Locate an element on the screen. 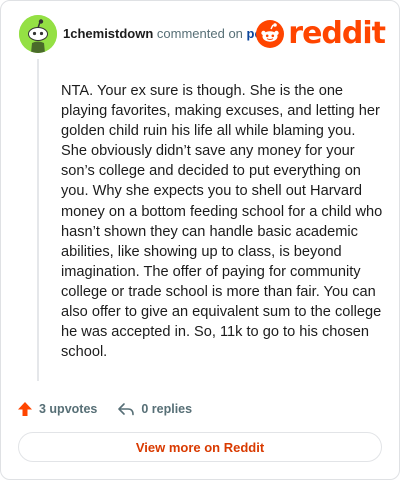 Image resolution: width=400 pixels, height=480 pixels. reddit-logo: reddit is located at coordinates (321, 33).